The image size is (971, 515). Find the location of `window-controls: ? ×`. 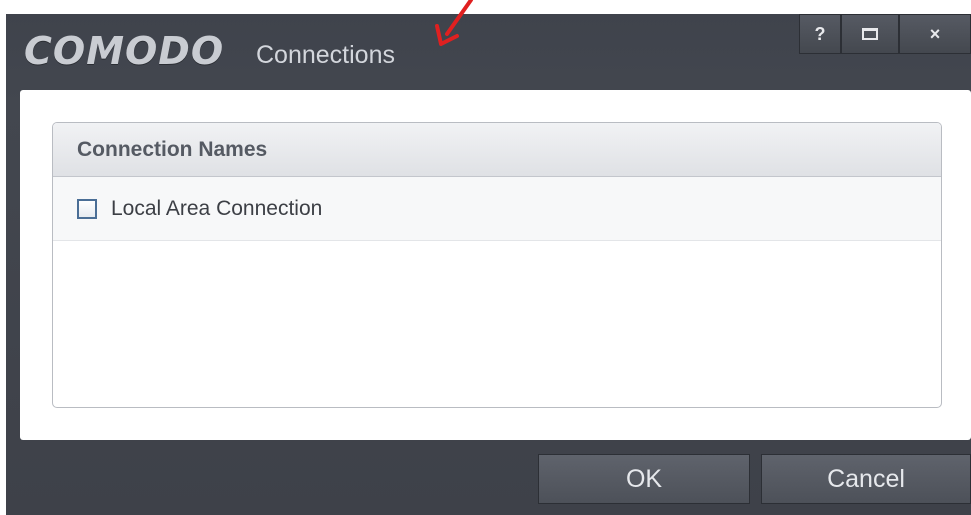

window-controls: ? × is located at coordinates (885, 34).